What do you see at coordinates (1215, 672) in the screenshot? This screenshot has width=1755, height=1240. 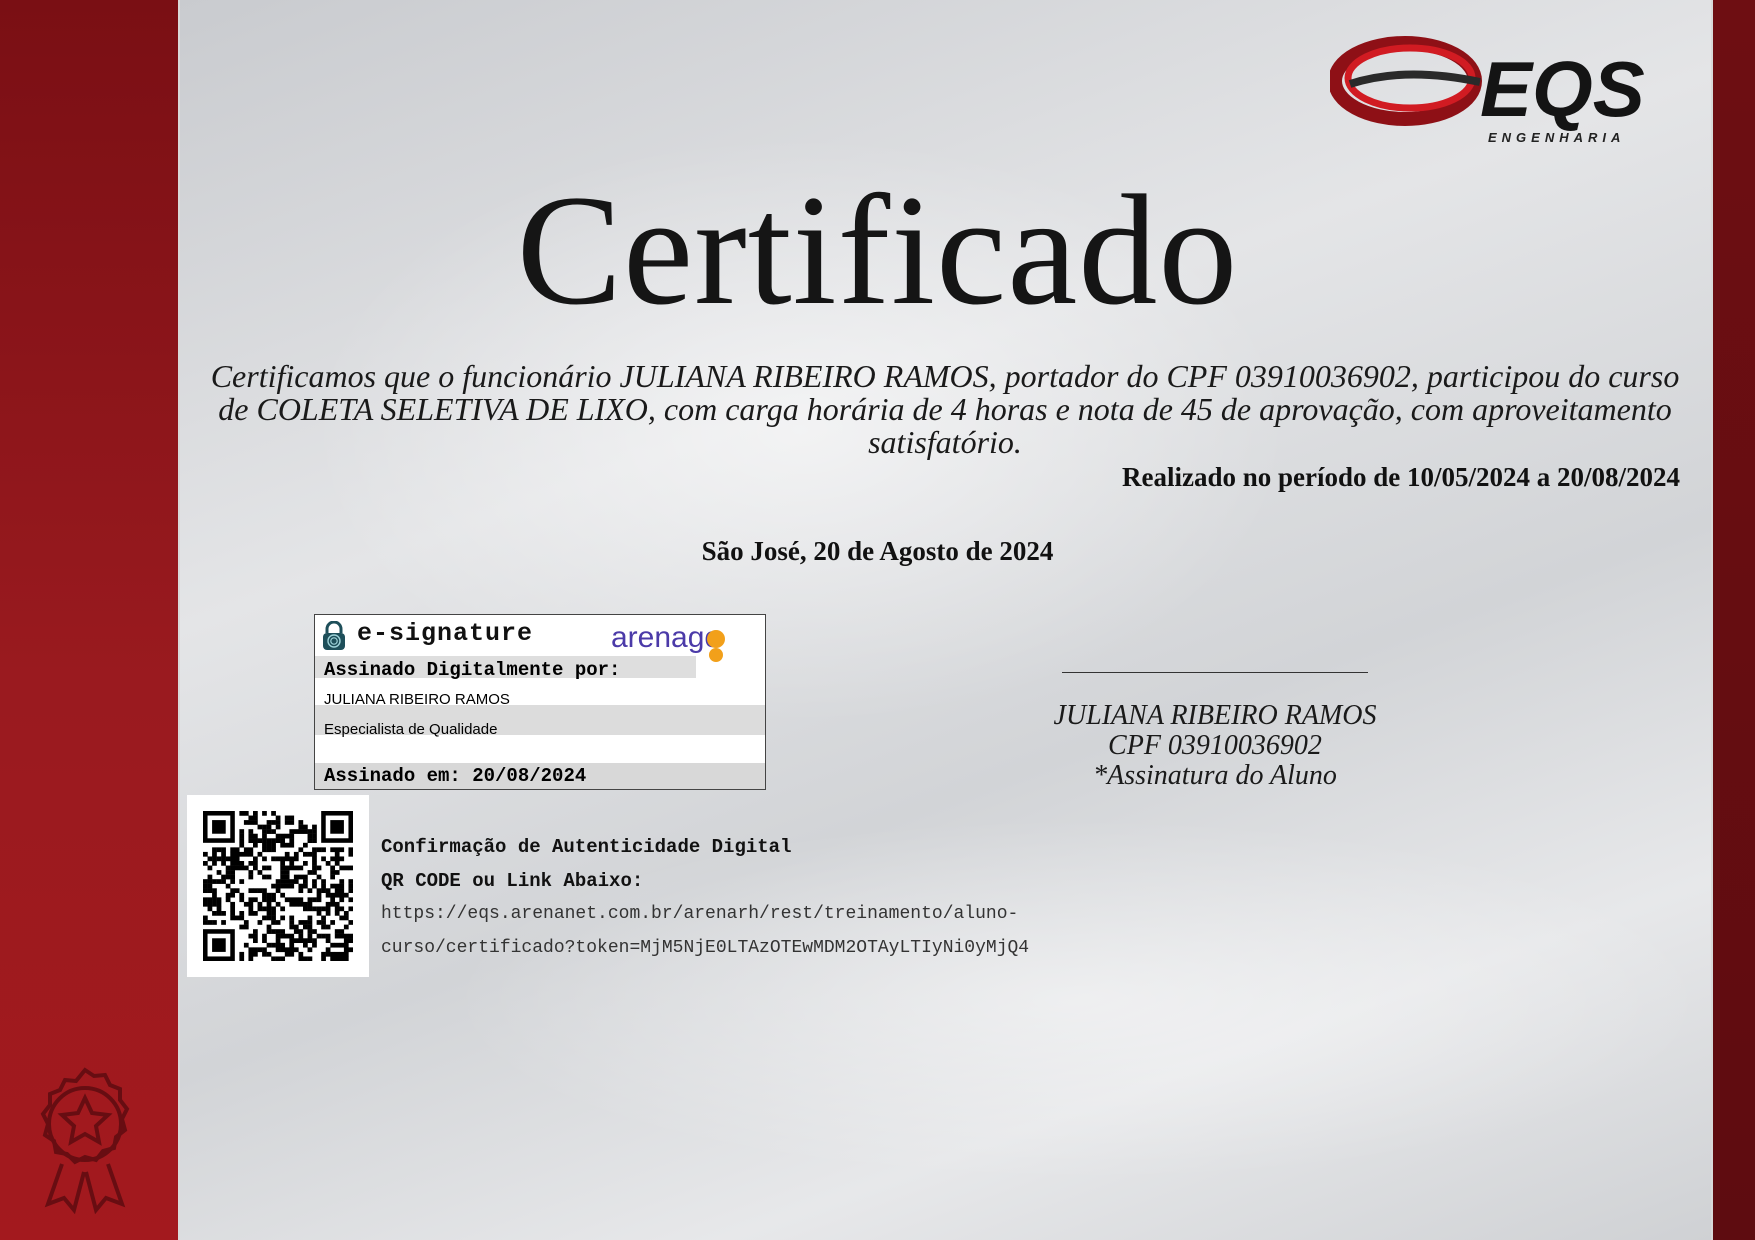 I see `signature-line` at bounding box center [1215, 672].